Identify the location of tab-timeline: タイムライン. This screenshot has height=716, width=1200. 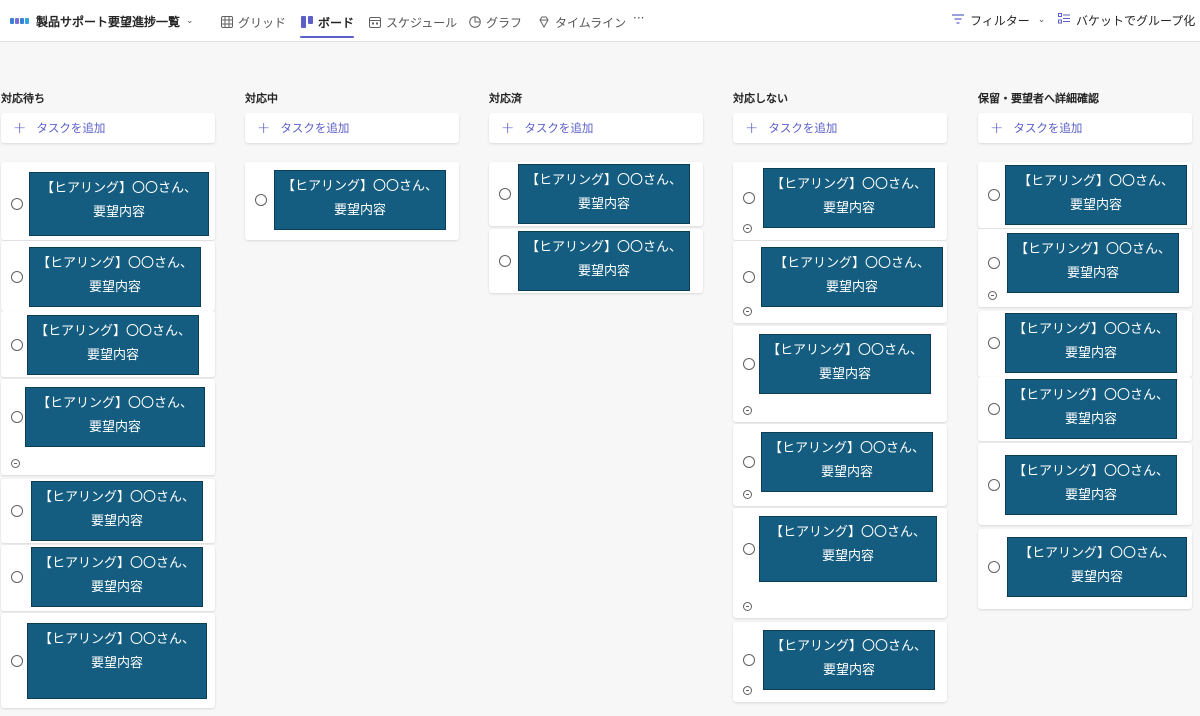
(581, 22).